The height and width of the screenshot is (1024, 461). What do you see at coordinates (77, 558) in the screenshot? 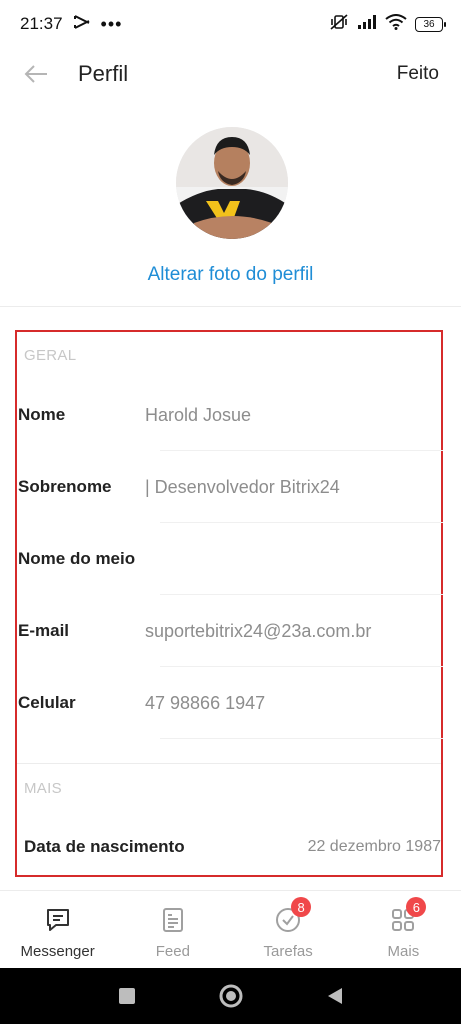
I see `field-label: Nome do meio` at bounding box center [77, 558].